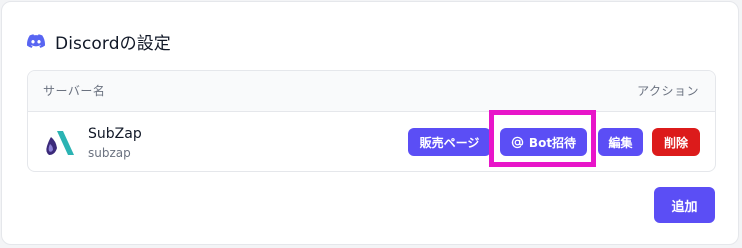  I want to click on section-header: Discordの設定, so click(99, 41).